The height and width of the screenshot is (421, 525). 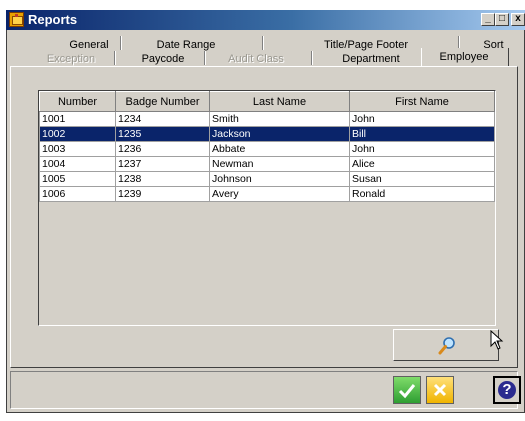 I want to click on cell-number: 1003, so click(x=77, y=149).